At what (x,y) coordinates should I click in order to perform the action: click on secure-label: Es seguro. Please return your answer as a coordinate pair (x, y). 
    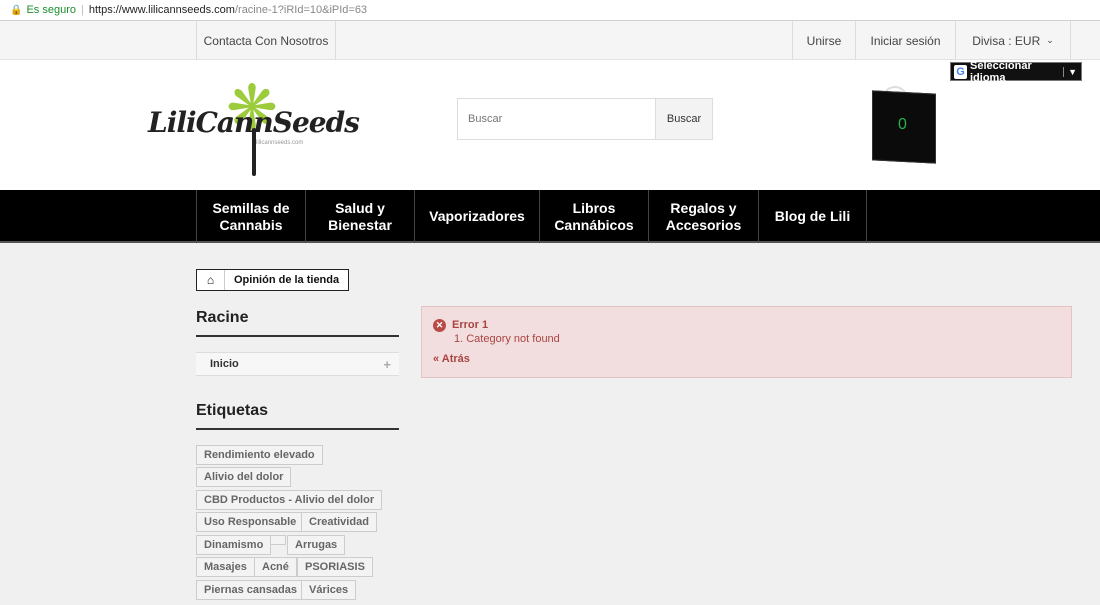
    Looking at the image, I should click on (51, 10).